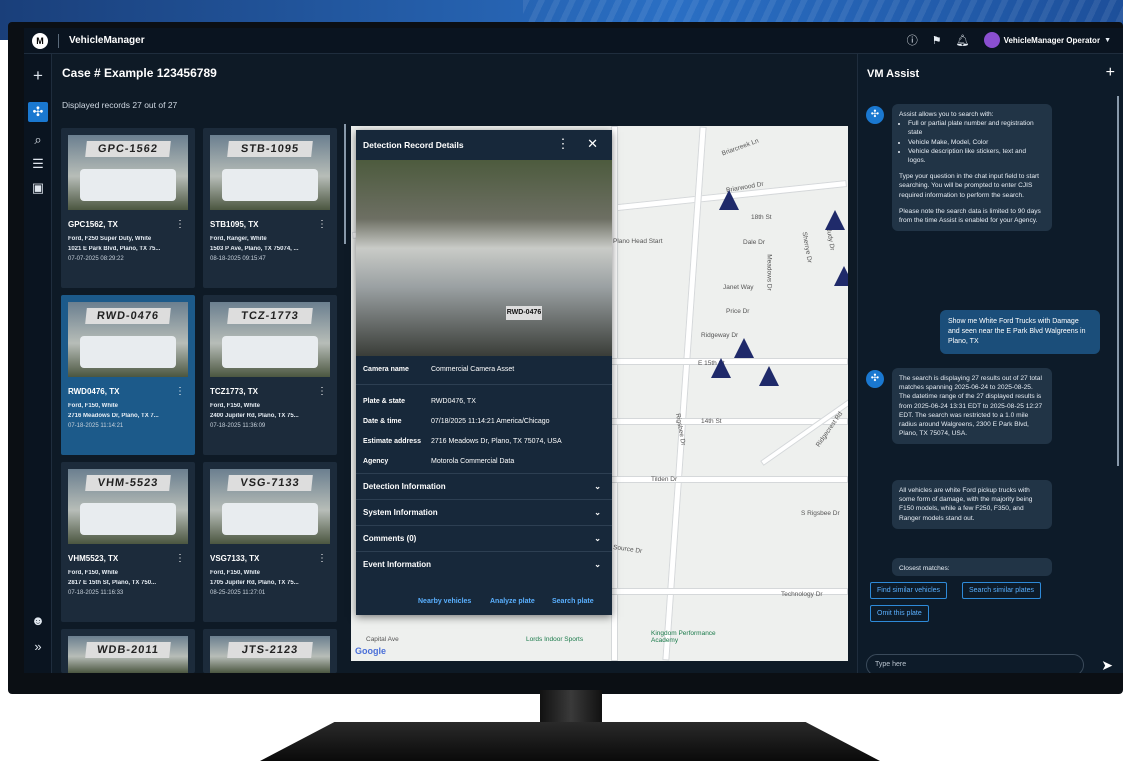  Describe the element at coordinates (38, 646) in the screenshot. I see `expand-icon: »` at that location.